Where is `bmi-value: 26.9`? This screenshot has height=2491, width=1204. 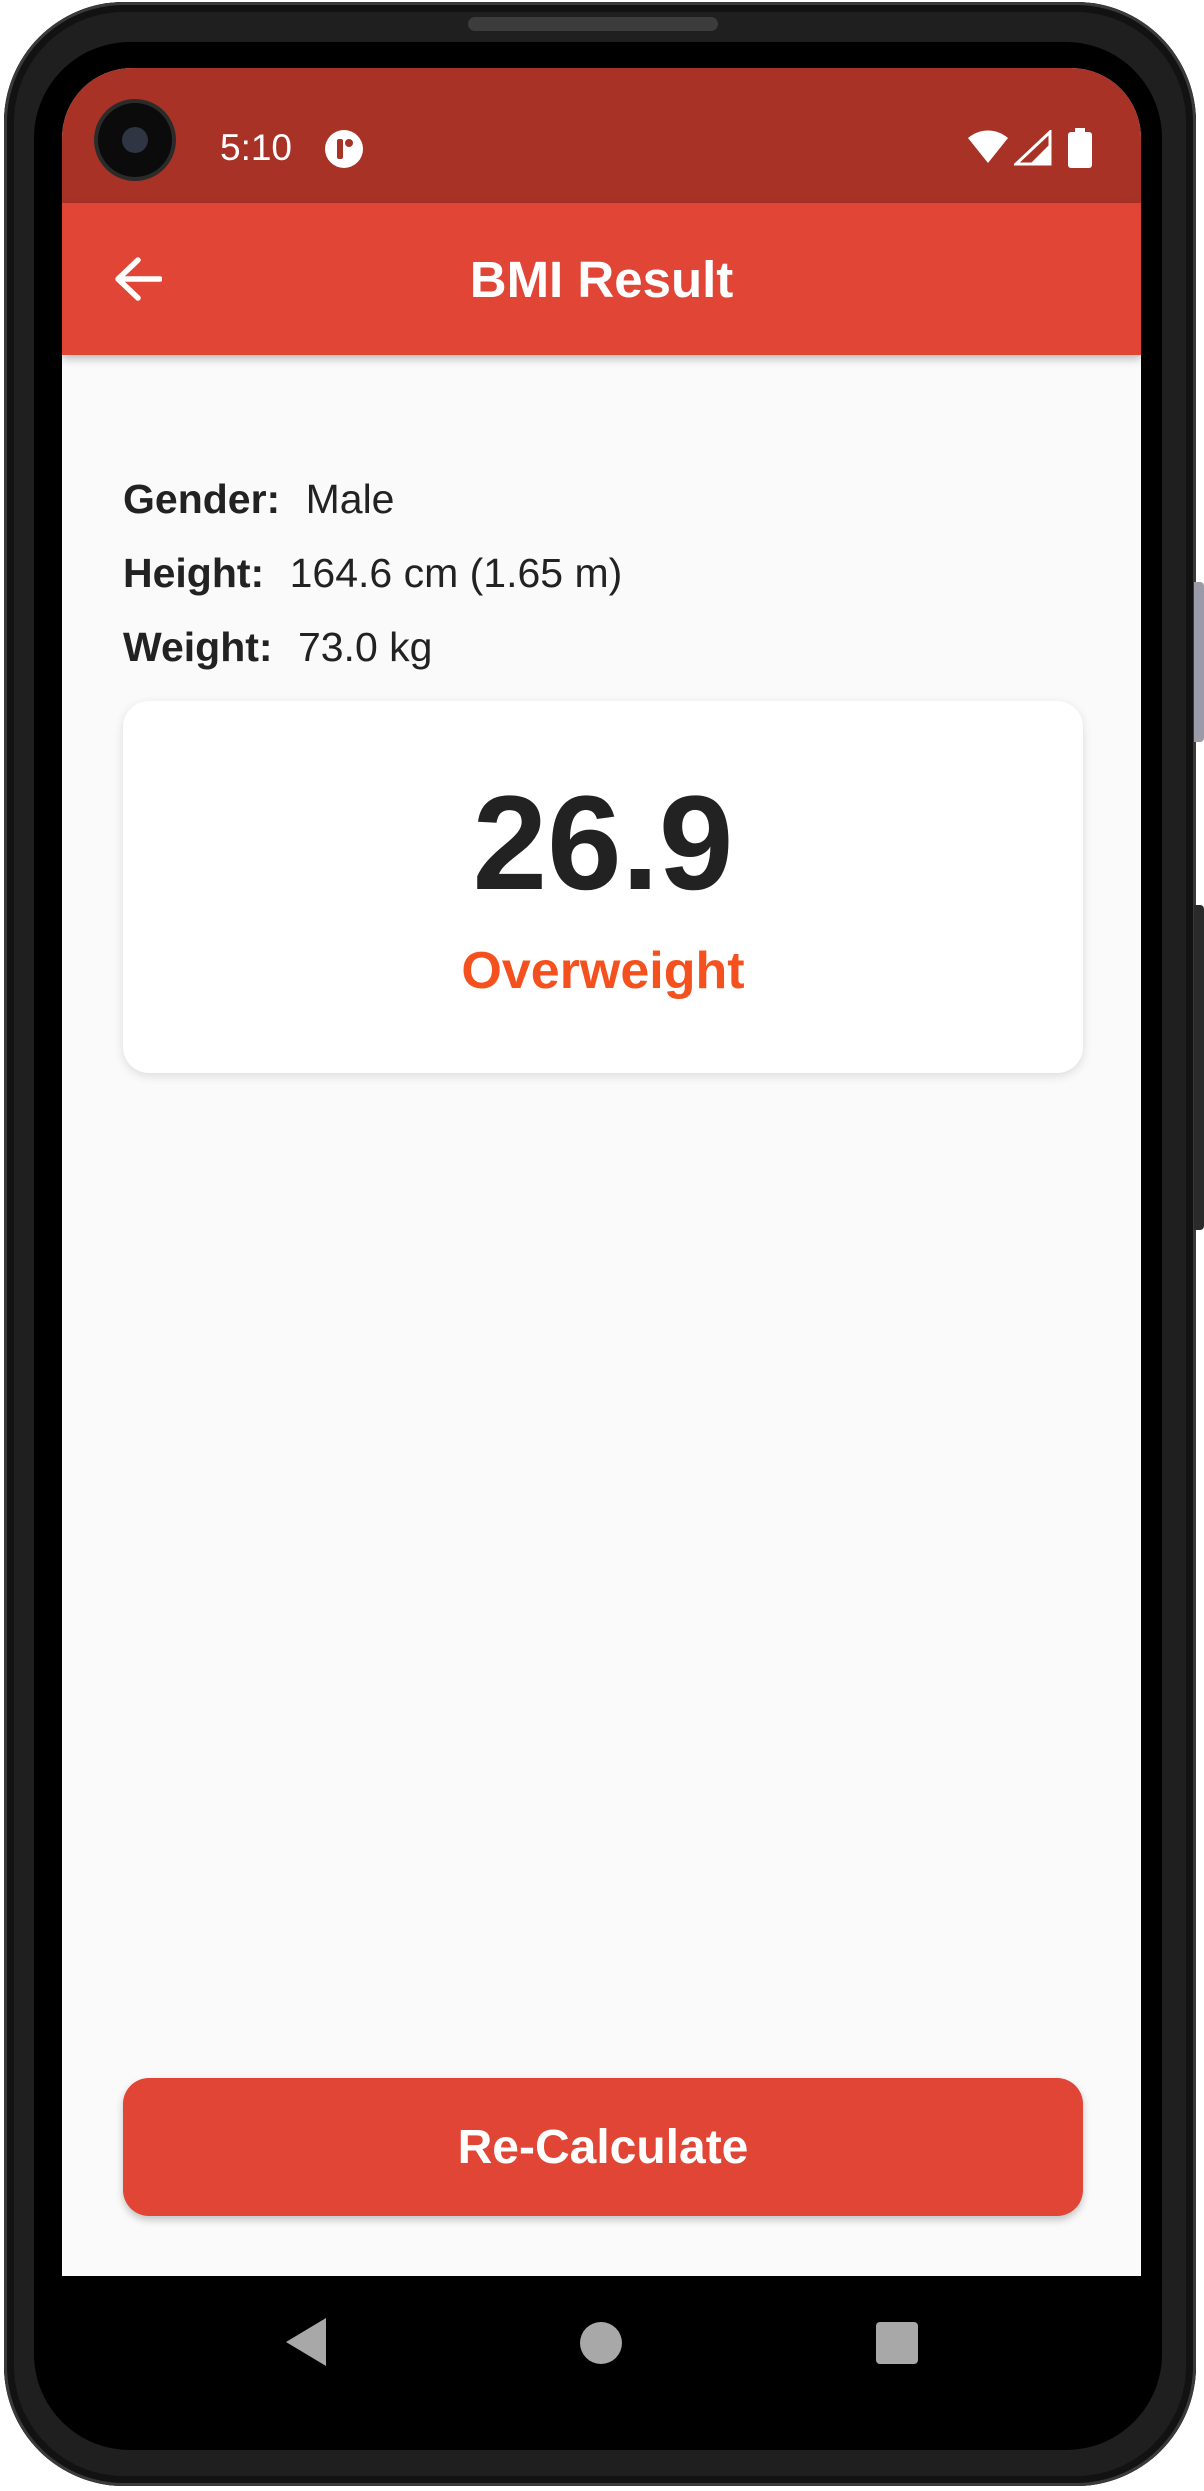
bmi-value: 26.9 is located at coordinates (603, 843).